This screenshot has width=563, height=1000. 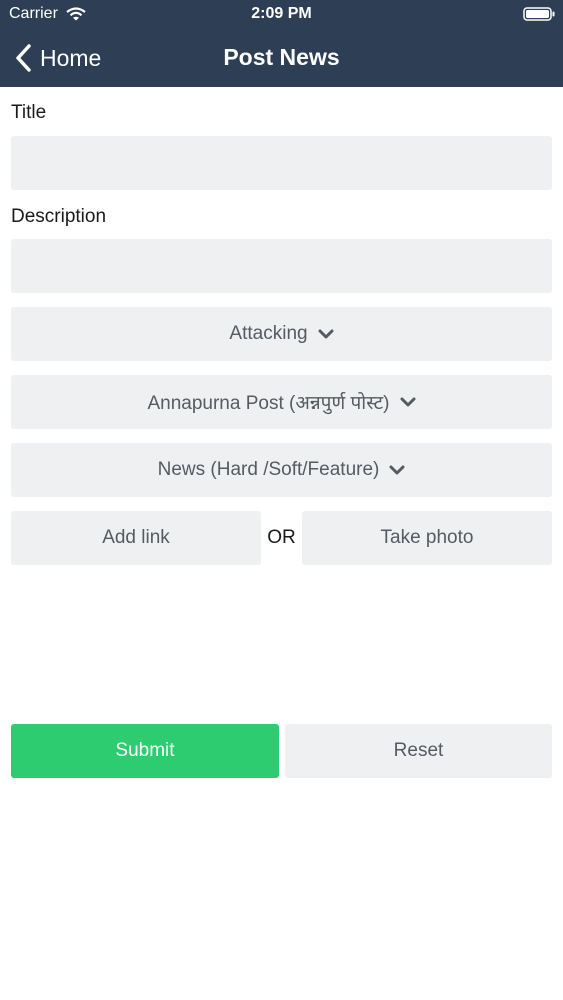 What do you see at coordinates (281, 163) in the screenshot?
I see `title-input` at bounding box center [281, 163].